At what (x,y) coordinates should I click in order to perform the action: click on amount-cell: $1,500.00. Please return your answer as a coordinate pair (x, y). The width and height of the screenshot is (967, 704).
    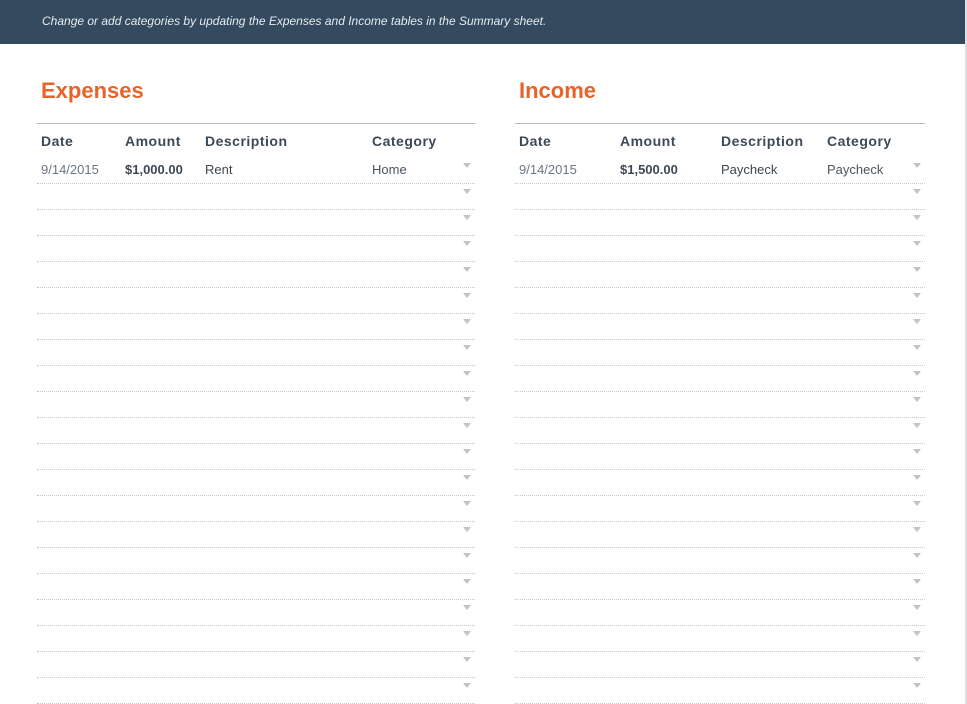
    Looking at the image, I should click on (649, 169).